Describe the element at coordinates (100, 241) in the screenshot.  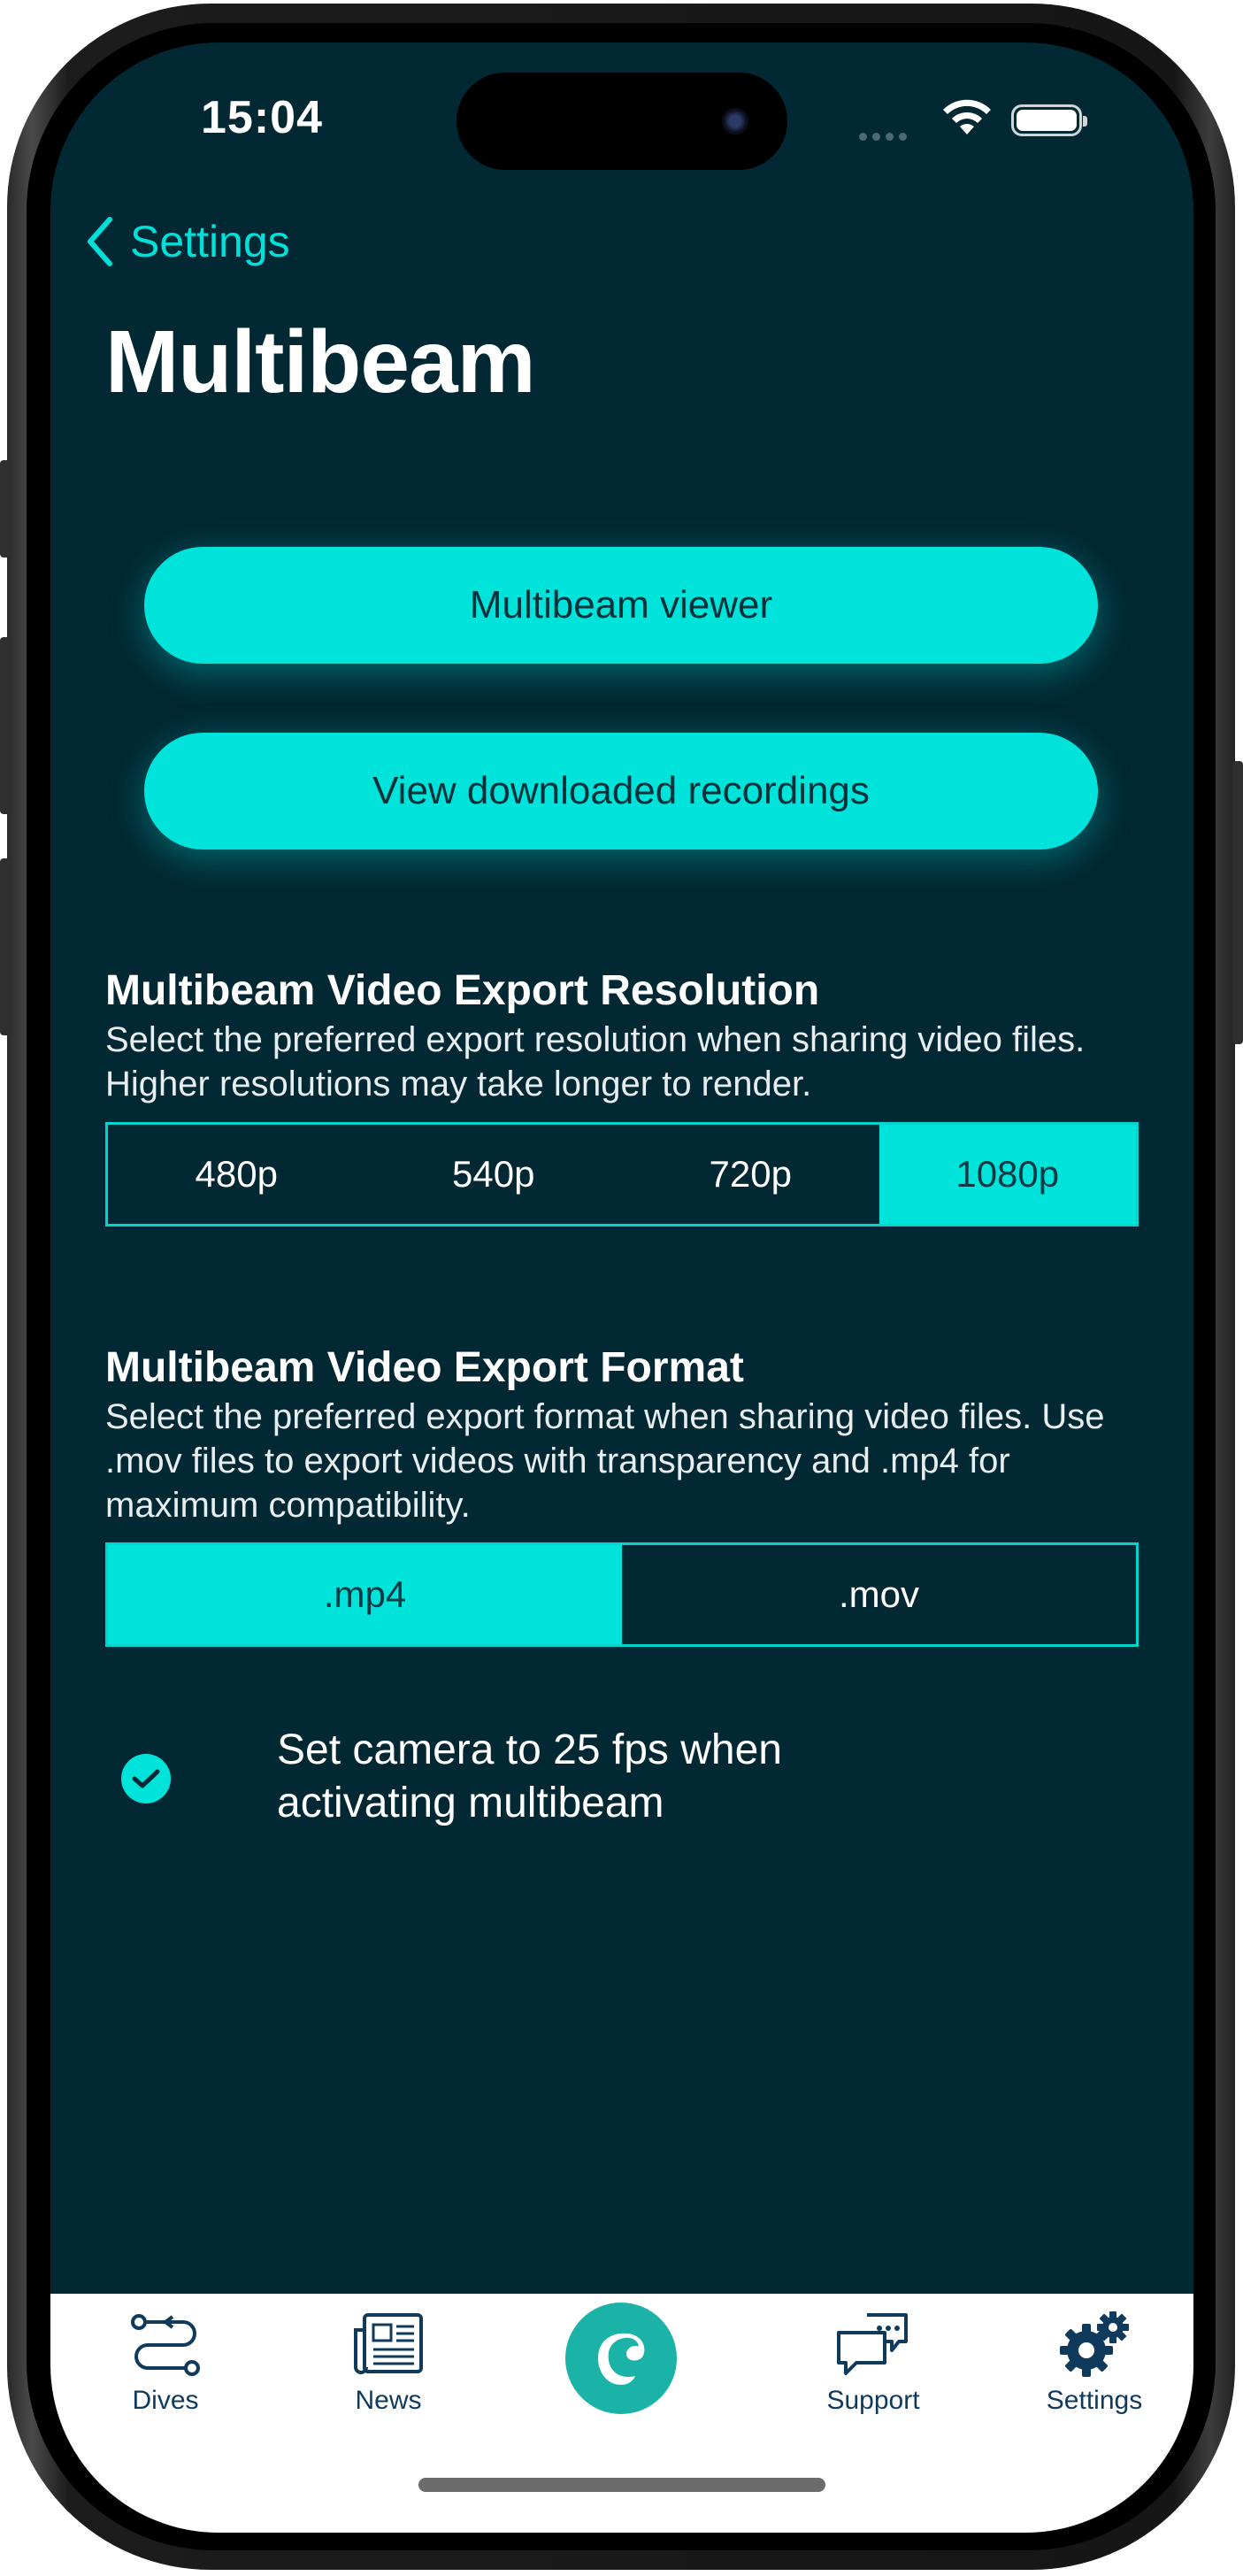
I see `chevron-left-icon` at that location.